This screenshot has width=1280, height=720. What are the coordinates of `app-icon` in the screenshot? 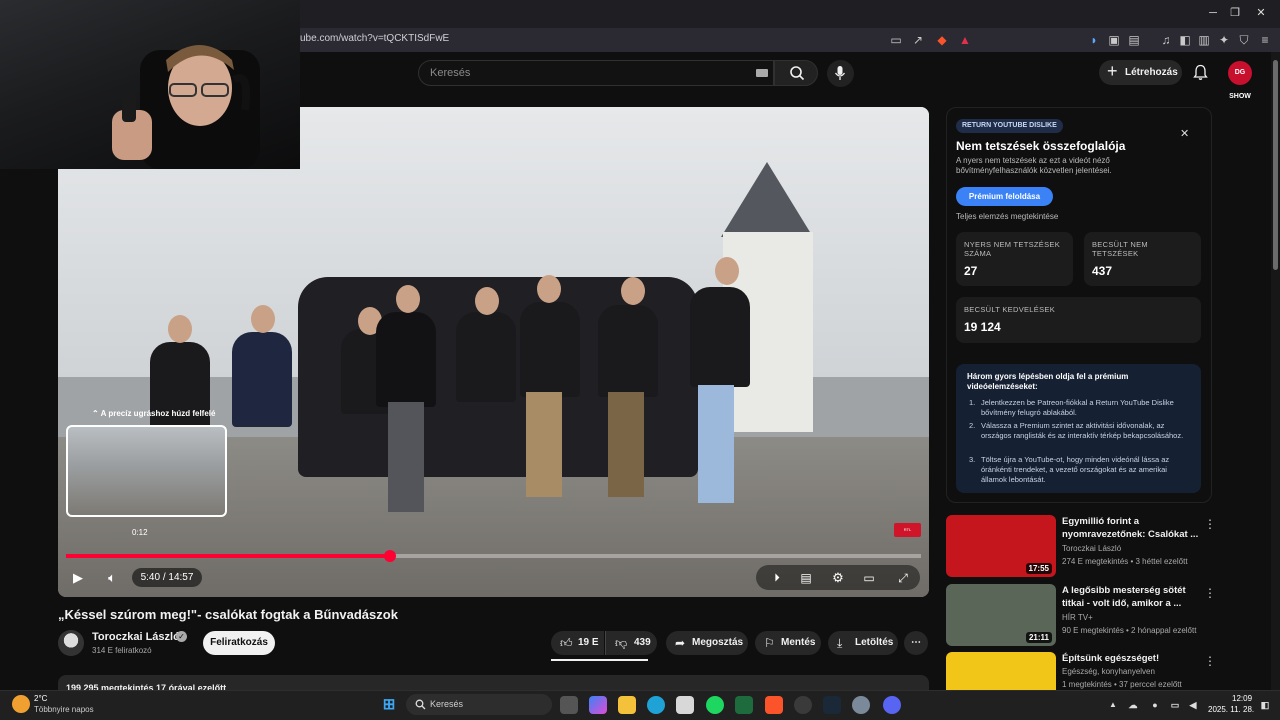 It's located at (803, 705).